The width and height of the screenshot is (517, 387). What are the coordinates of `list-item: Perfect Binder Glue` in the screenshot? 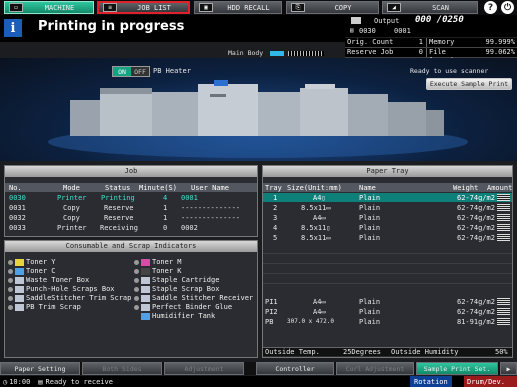 It's located at (183, 307).